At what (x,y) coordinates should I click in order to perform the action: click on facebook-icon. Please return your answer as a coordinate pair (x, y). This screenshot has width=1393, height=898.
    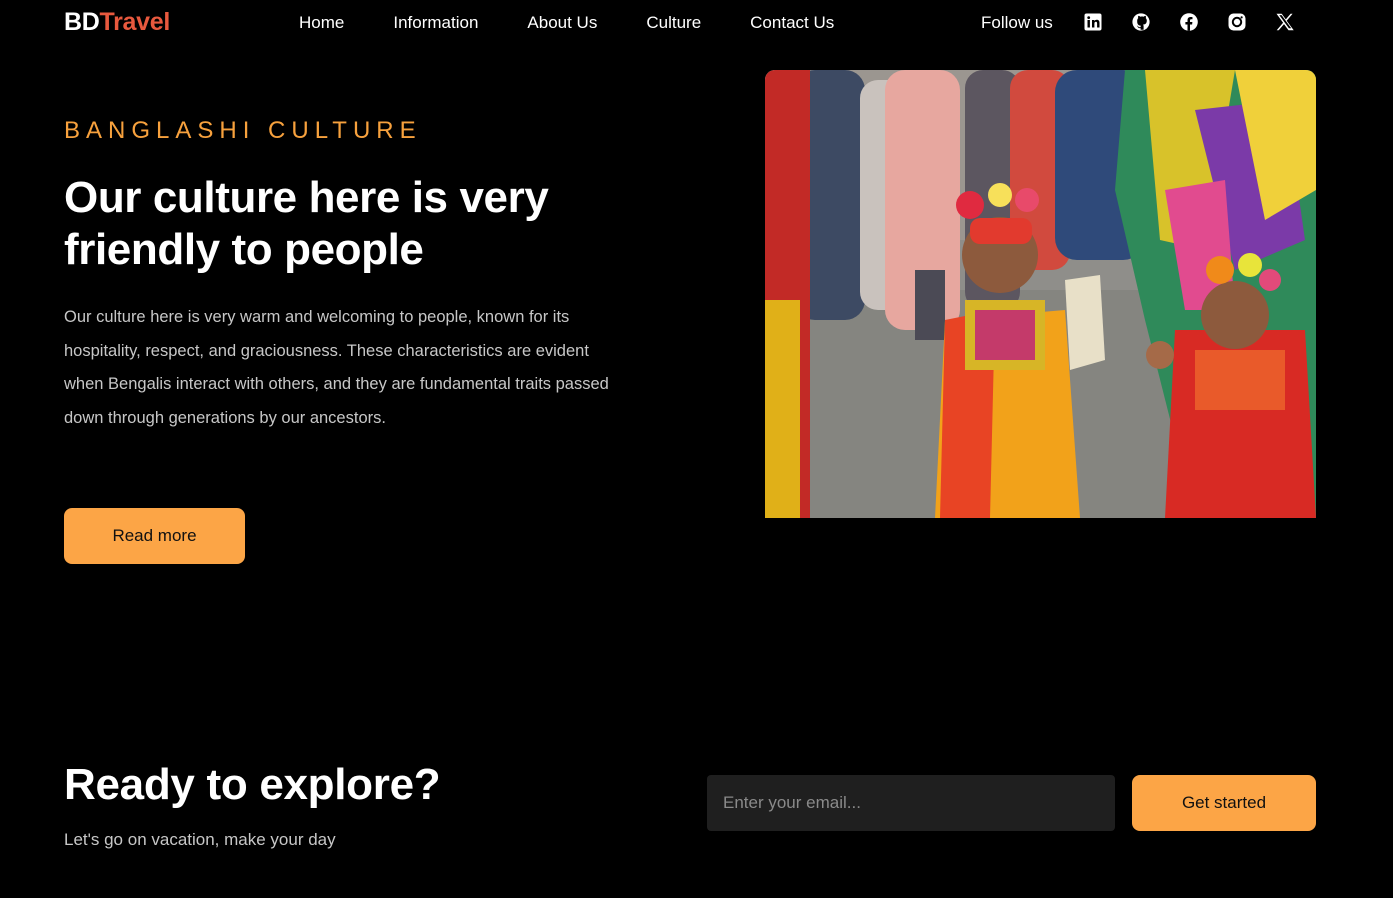
    Looking at the image, I should click on (1189, 22).